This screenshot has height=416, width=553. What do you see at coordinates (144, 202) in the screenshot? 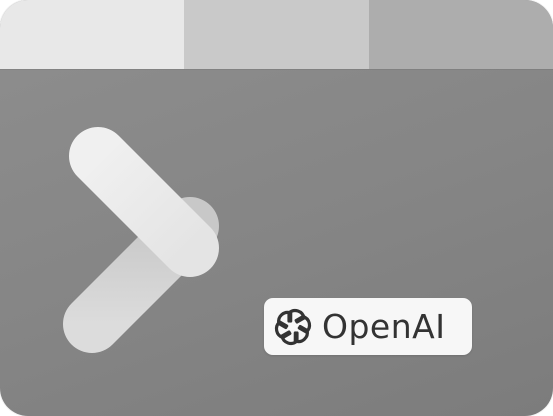
I see `chevron-upper-arm` at bounding box center [144, 202].